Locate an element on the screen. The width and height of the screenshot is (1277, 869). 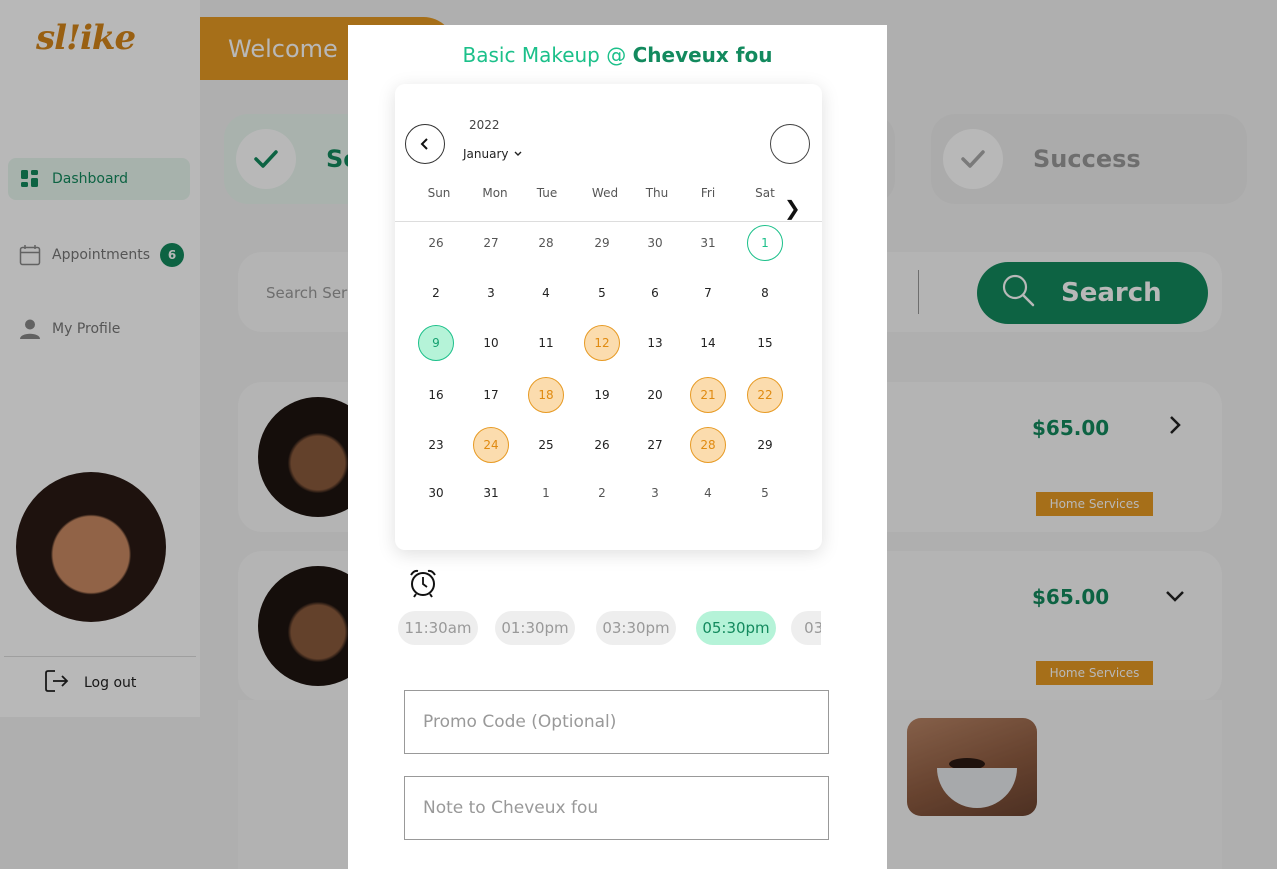
time-slot-button: 03:3 is located at coordinates (806, 628).